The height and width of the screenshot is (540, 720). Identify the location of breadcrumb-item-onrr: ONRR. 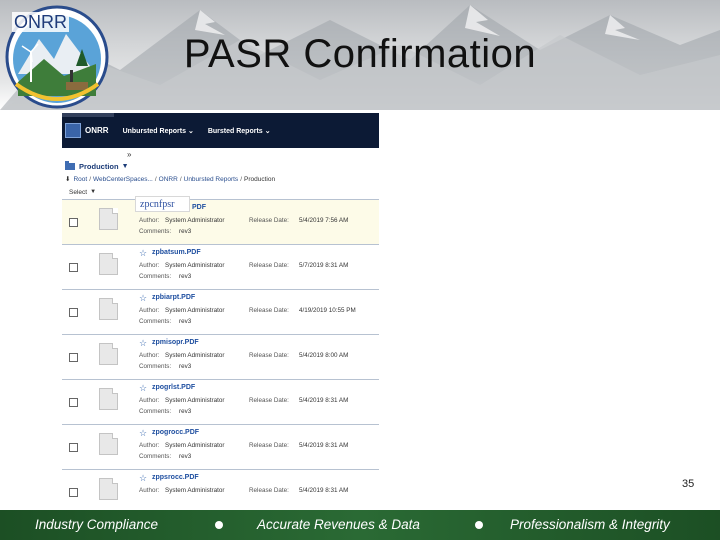
(168, 179).